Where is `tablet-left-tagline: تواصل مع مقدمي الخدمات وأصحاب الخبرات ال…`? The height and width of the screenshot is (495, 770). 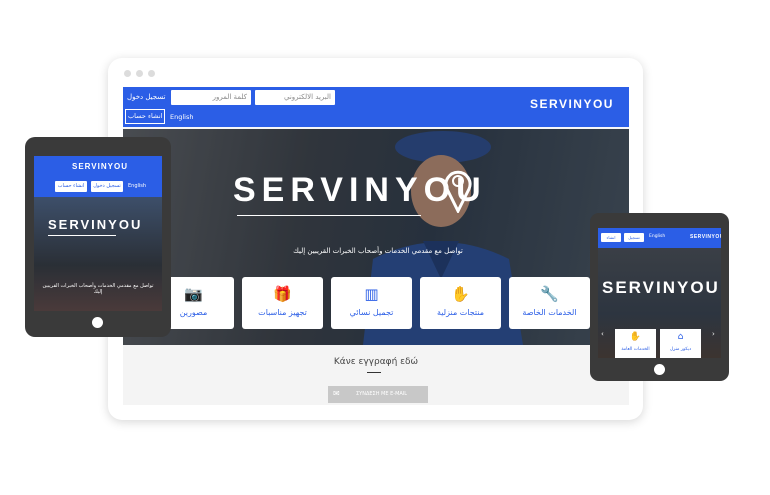 tablet-left-tagline: تواصل مع مقدمي الخدمات وأصحاب الخبرات ال… is located at coordinates (98, 289).